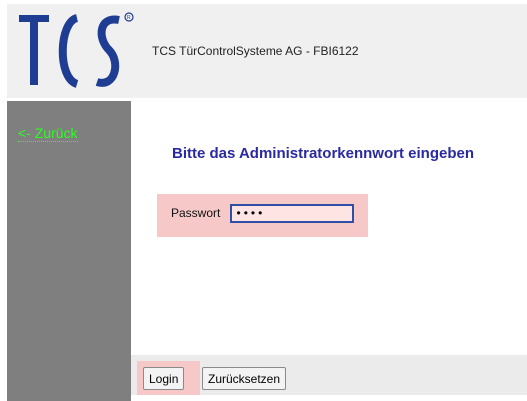 This screenshot has height=401, width=527. I want to click on password-row: Passwort, so click(262, 215).